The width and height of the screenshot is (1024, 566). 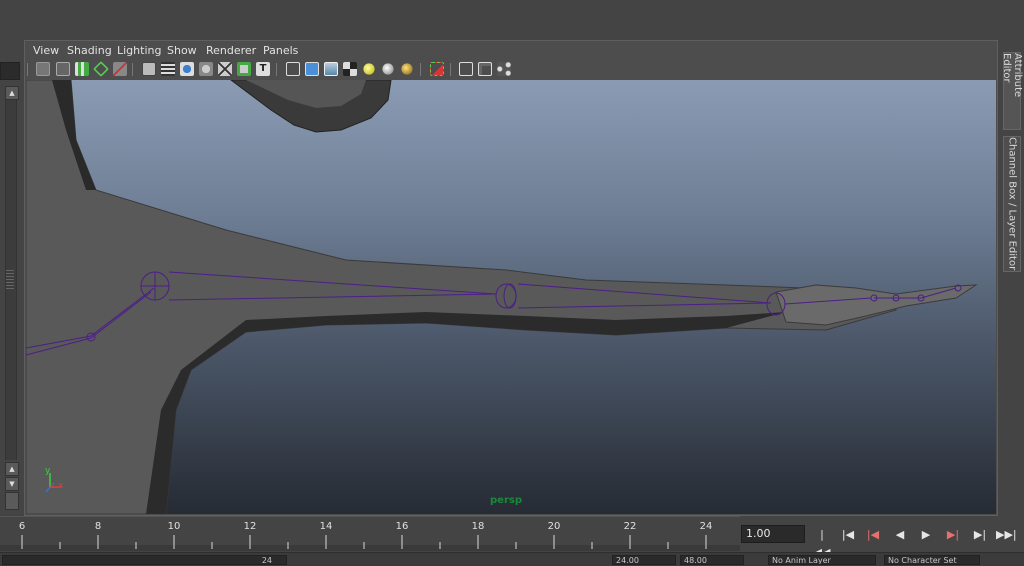 I want to click on playback-end-field: 24, so click(x=144, y=560).